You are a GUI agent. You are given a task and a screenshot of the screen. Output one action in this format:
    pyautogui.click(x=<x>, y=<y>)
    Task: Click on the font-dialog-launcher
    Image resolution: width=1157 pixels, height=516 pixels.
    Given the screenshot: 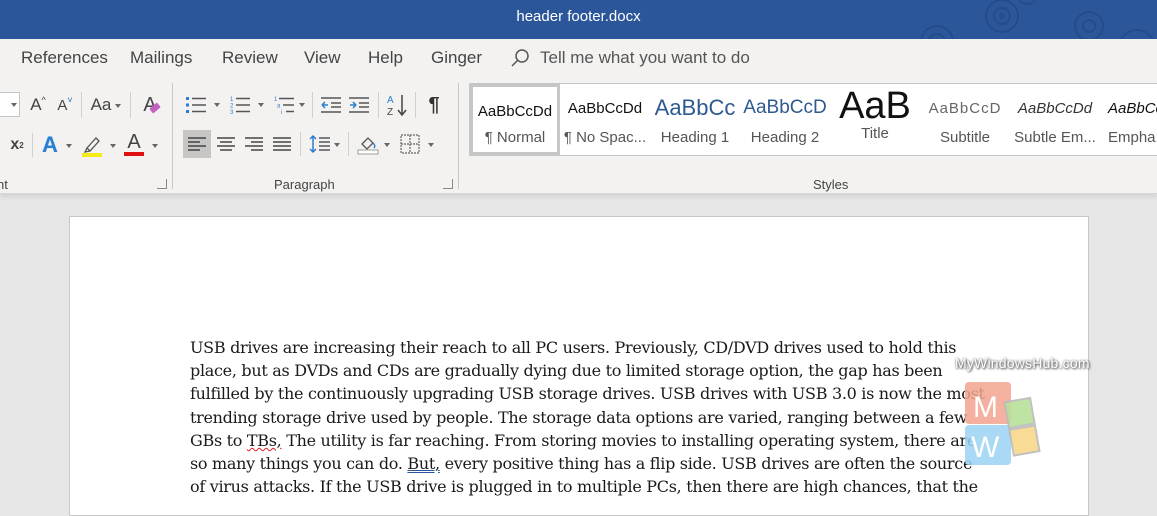 What is the action you would take?
    pyautogui.click(x=162, y=184)
    